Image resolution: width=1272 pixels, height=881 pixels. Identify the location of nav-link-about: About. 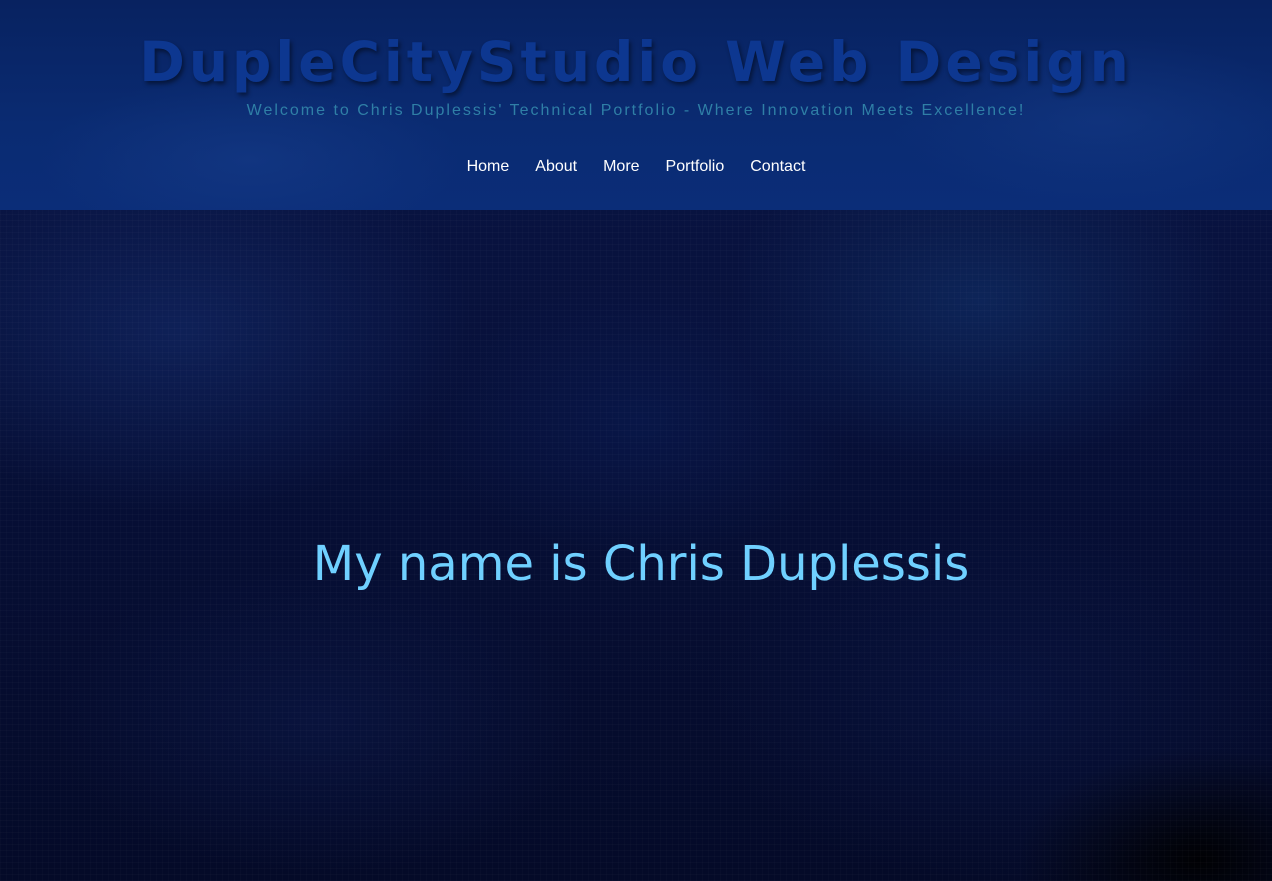
(556, 167).